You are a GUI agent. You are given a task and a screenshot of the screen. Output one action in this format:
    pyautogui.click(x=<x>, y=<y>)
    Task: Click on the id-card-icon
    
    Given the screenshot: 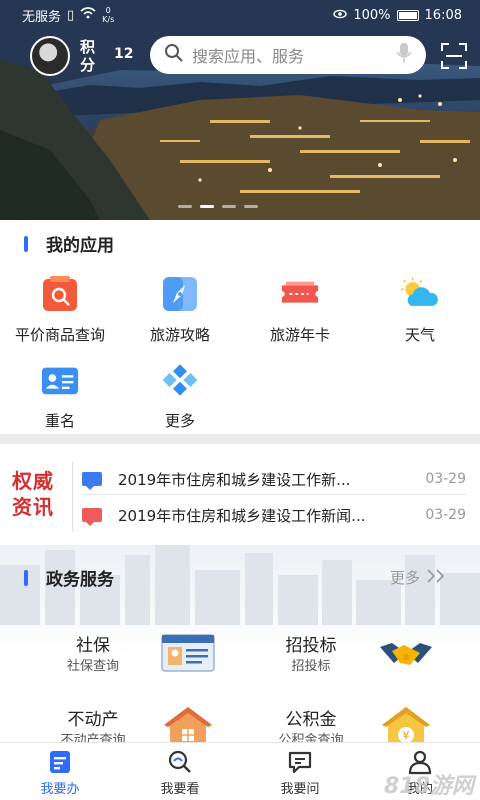 What is the action you would take?
    pyautogui.click(x=60, y=380)
    